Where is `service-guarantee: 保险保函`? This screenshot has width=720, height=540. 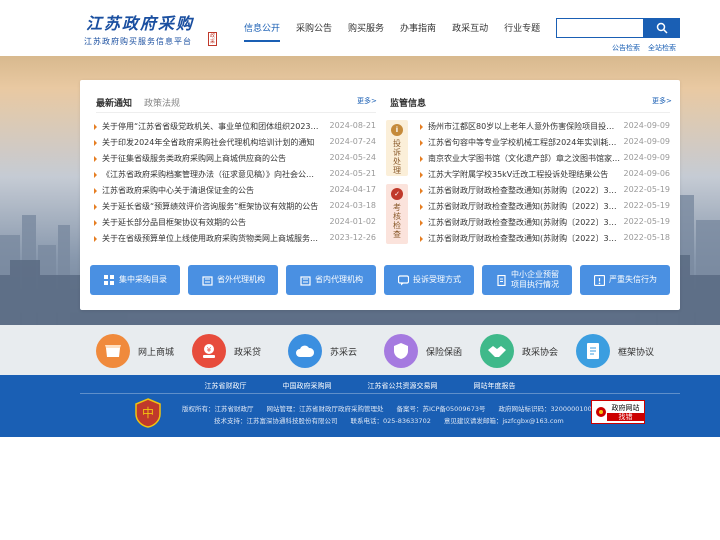 service-guarantee: 保险保函 is located at coordinates (423, 351).